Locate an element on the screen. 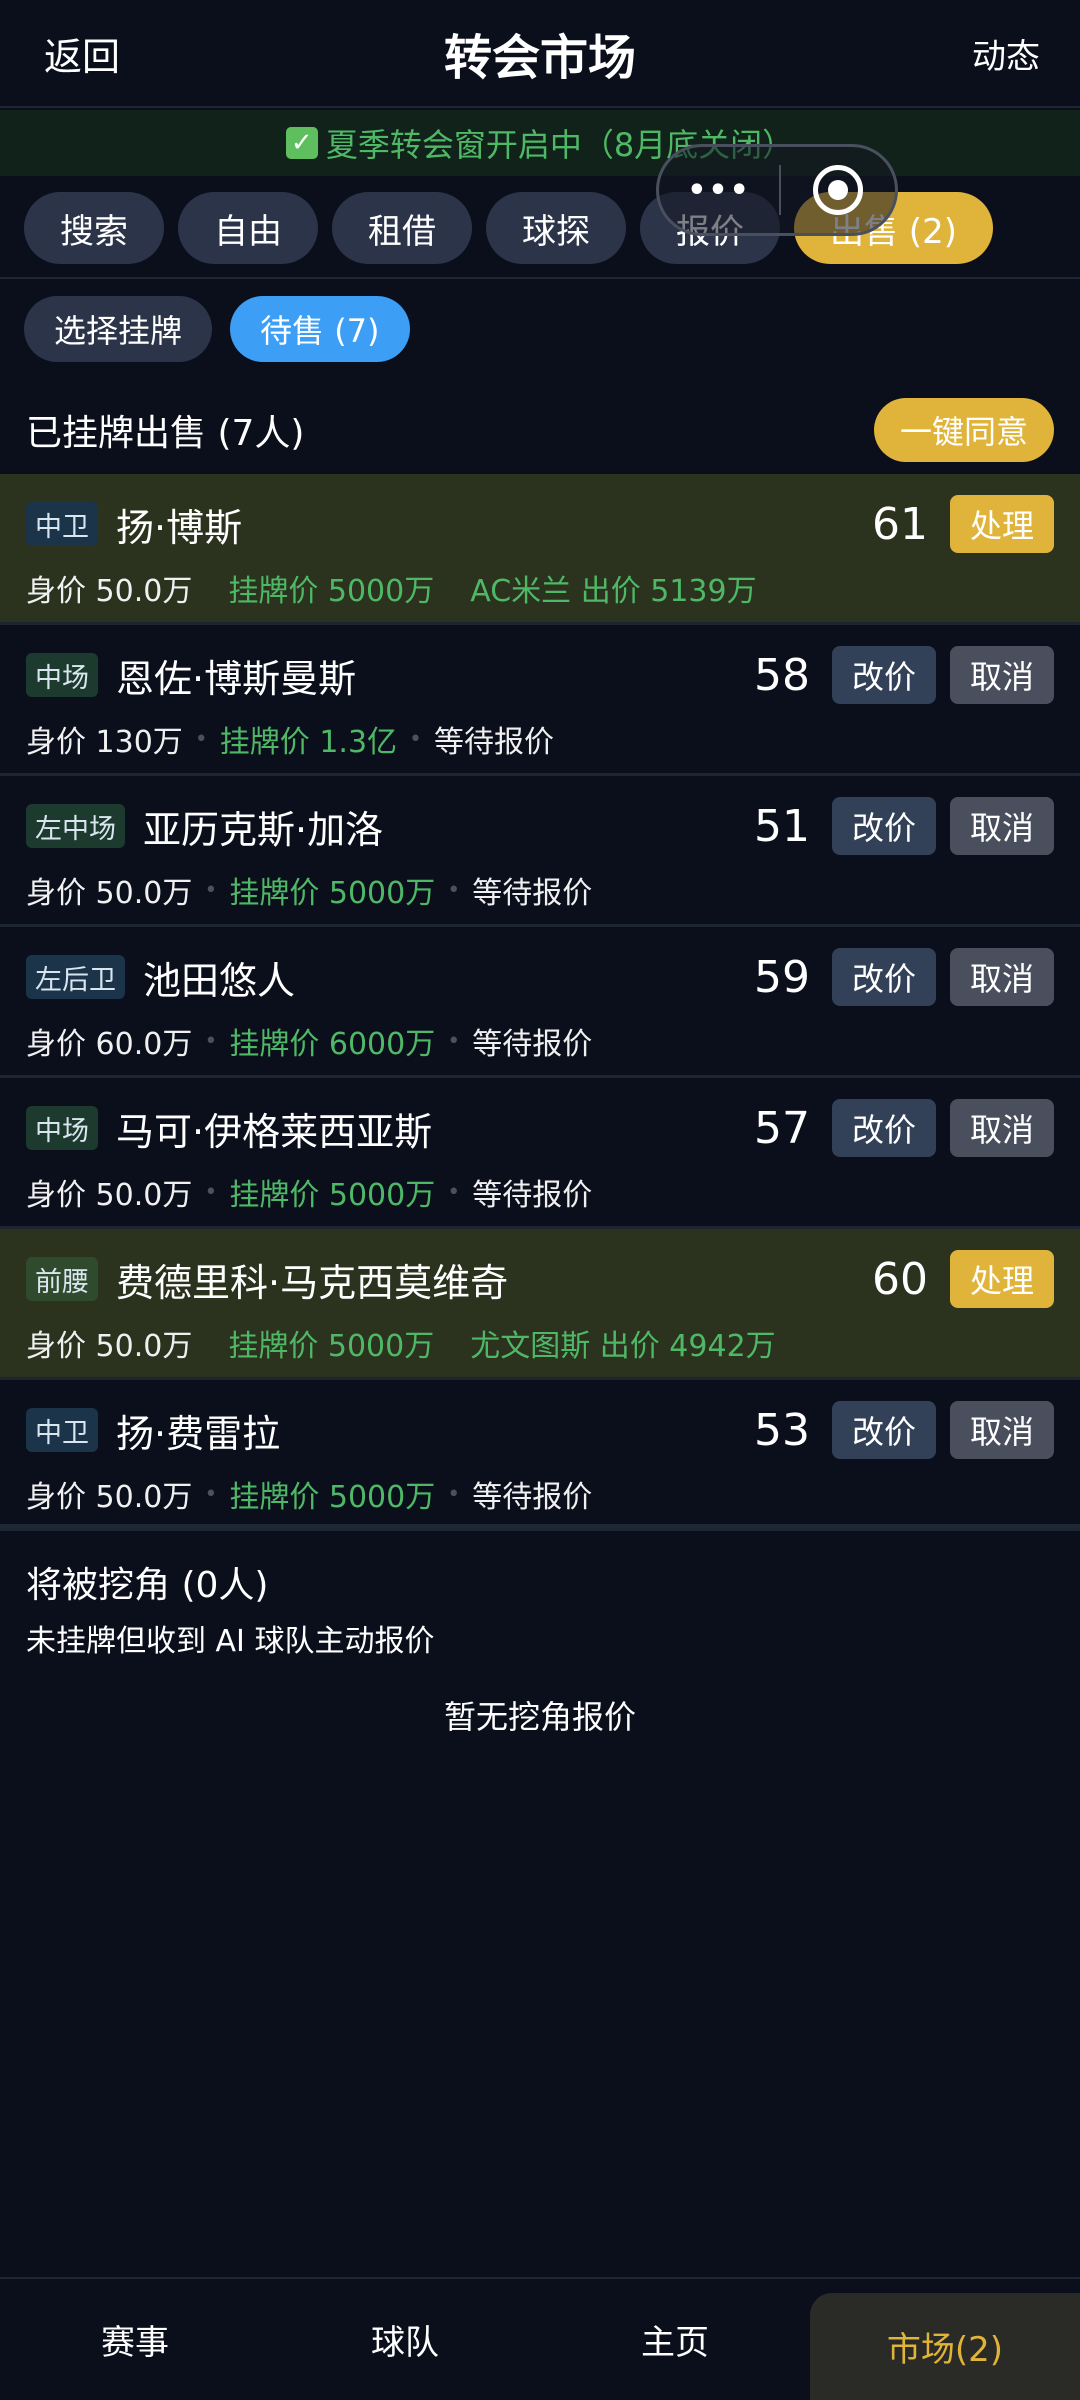  sell-subtabs: 选择挂牌 待售 (7) is located at coordinates (217, 329).